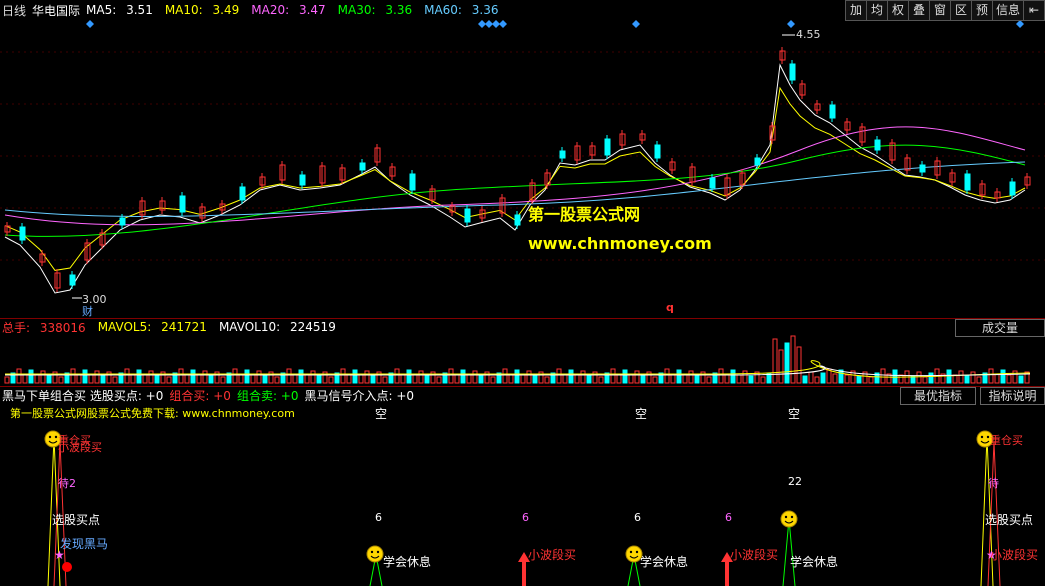  I want to click on red-dot-icon, so click(67, 567).